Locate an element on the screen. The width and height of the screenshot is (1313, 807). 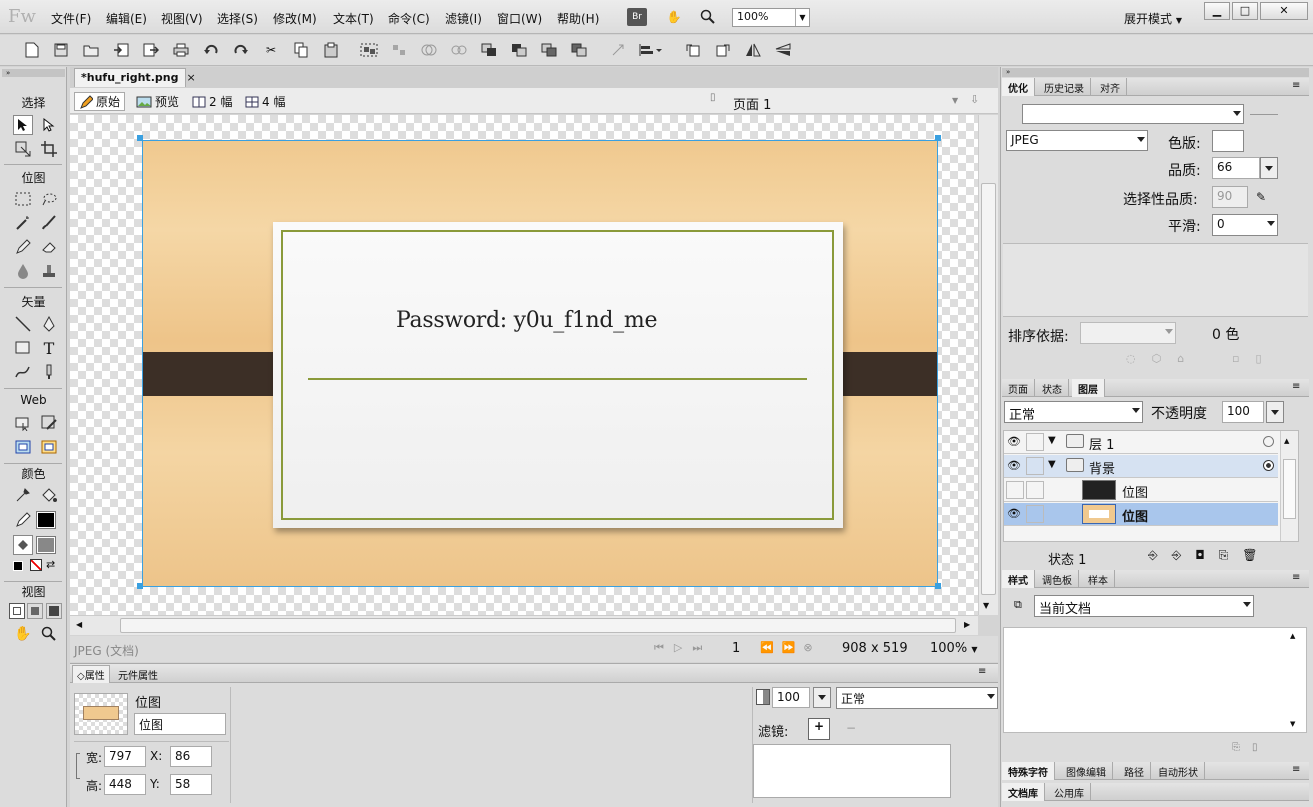
scroll-left-icon: ◀ is located at coordinates (79, 624).